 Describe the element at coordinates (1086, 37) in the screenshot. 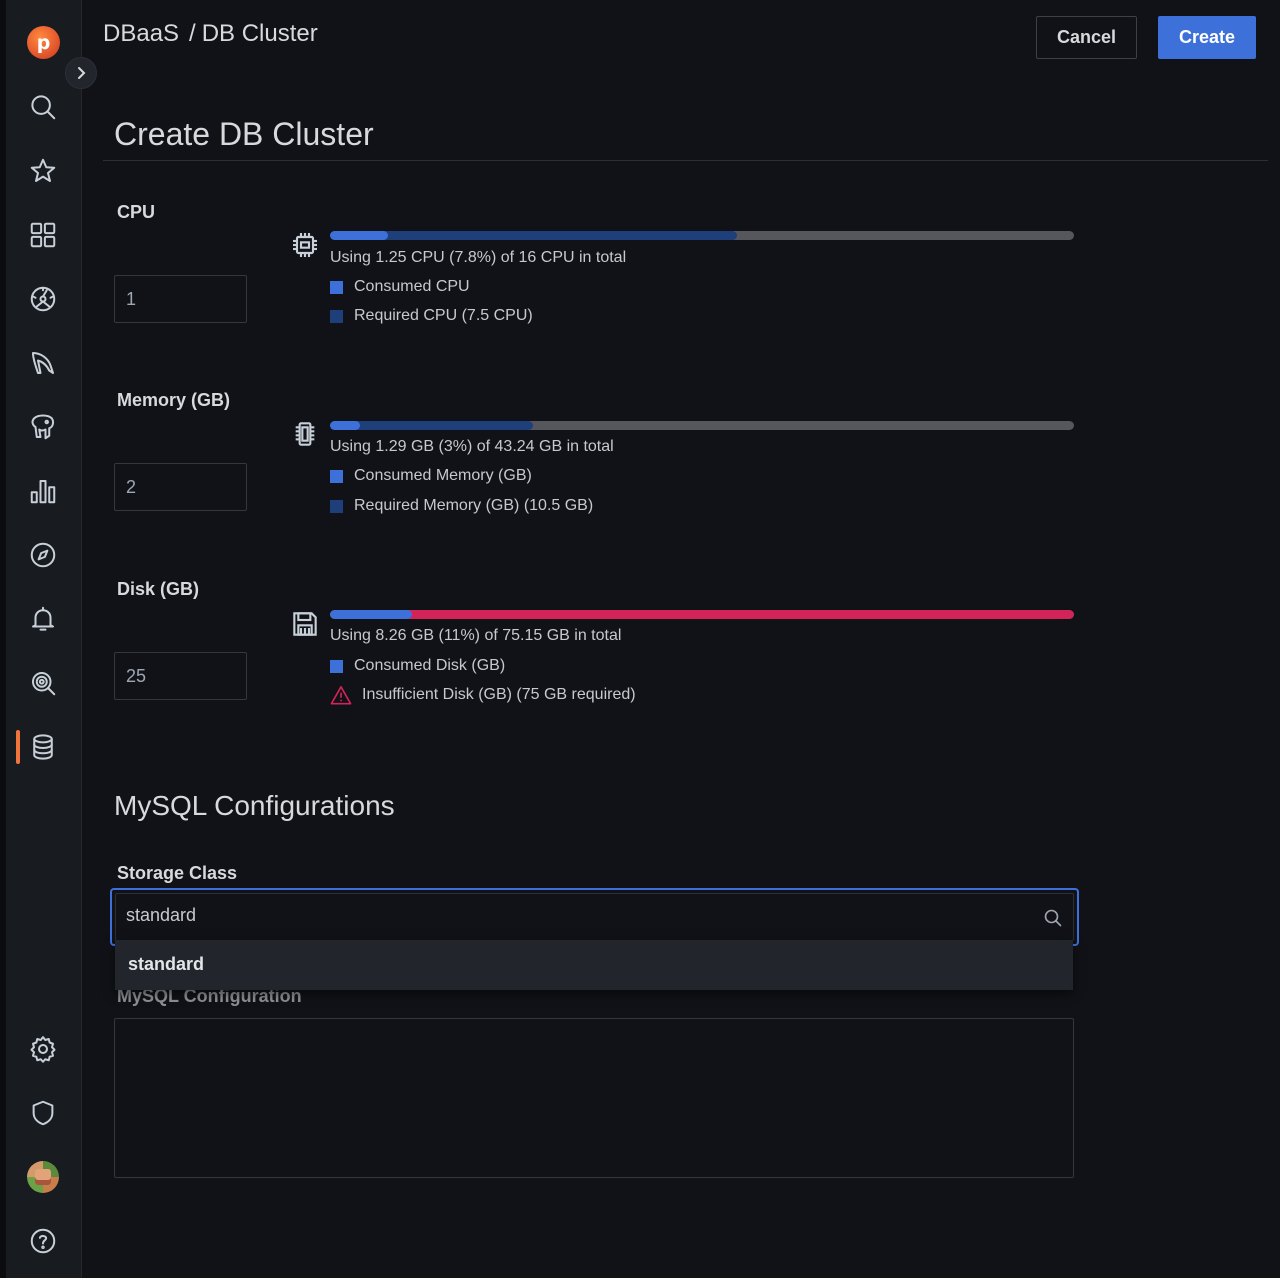

I see `cancel-button: Cancel` at that location.